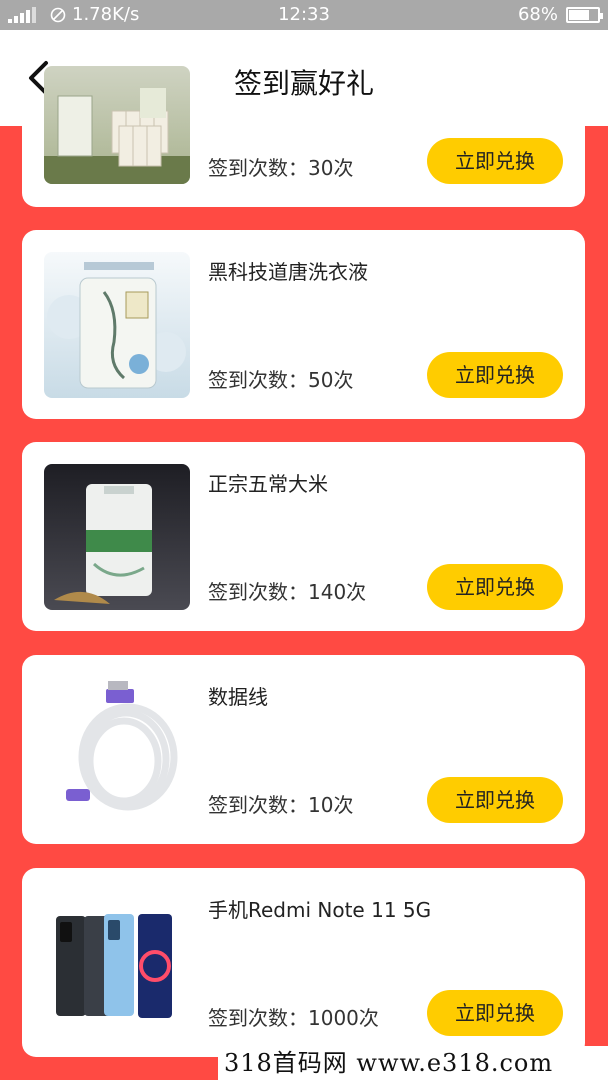 Image resolution: width=608 pixels, height=1080 pixels. Describe the element at coordinates (117, 537) in the screenshot. I see `rice-bag-image` at that location.